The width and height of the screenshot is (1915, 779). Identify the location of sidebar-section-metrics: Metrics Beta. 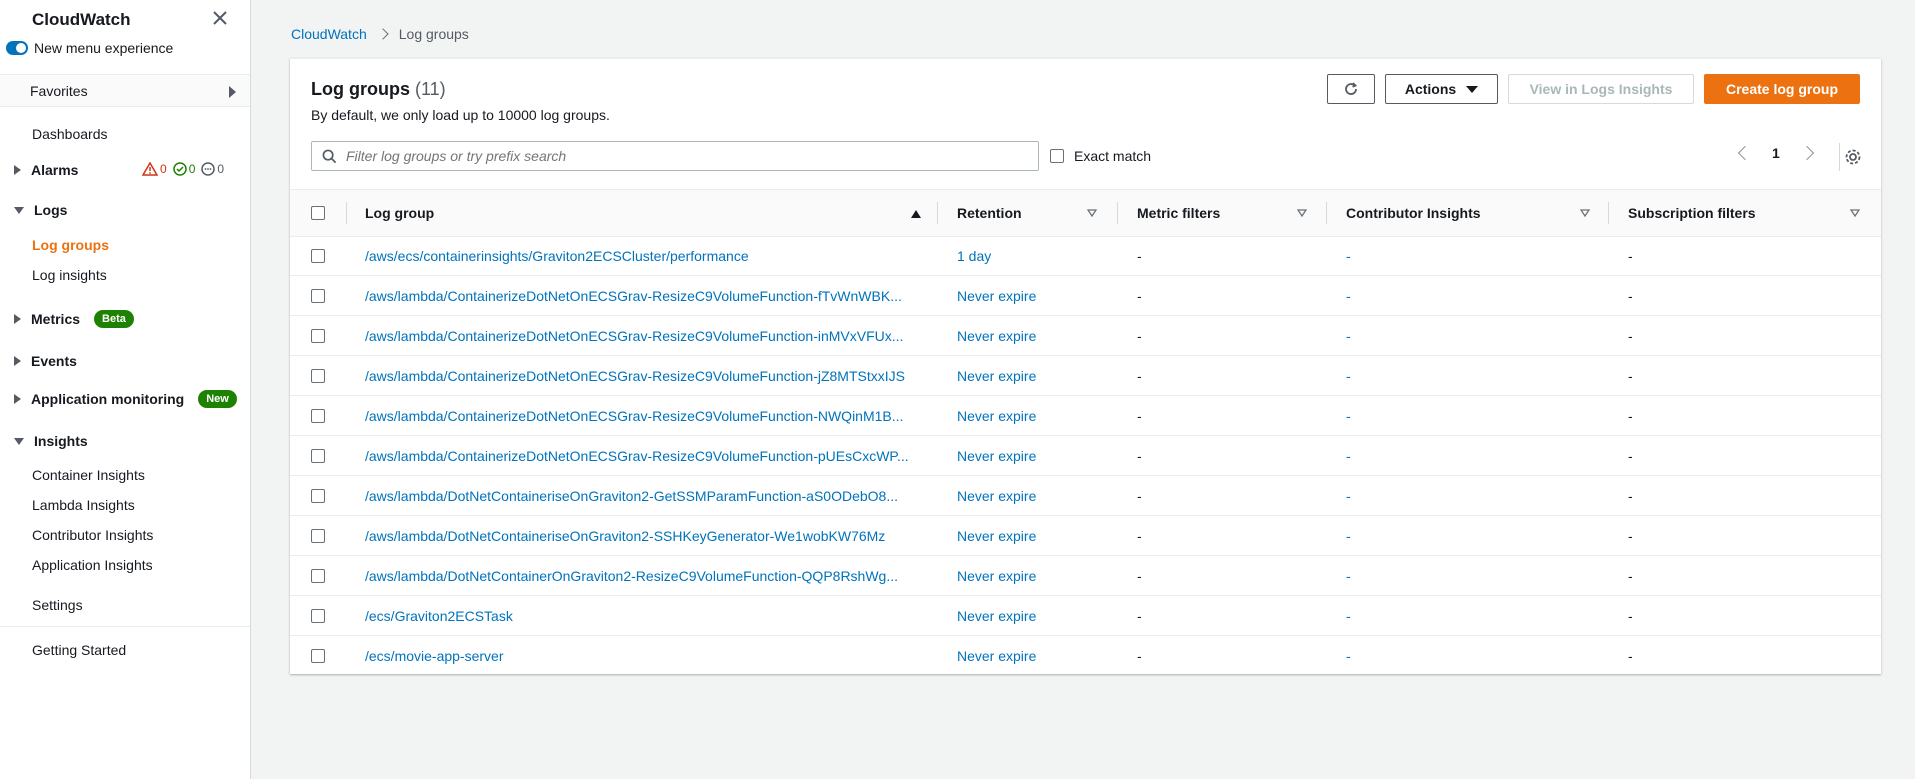
(74, 319).